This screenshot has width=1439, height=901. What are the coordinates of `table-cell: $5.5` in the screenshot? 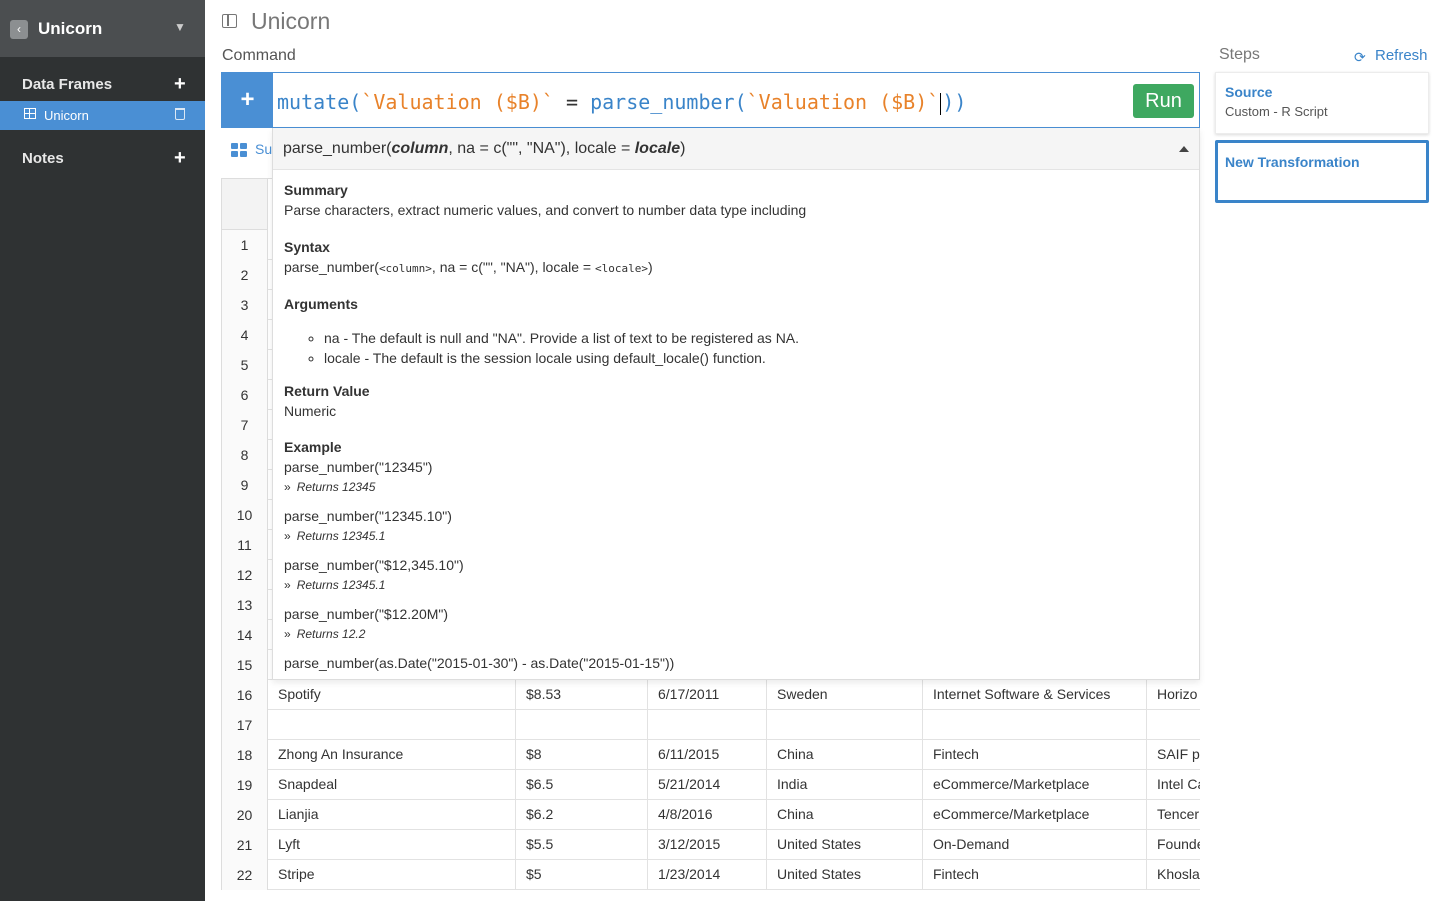 It's located at (582, 845).